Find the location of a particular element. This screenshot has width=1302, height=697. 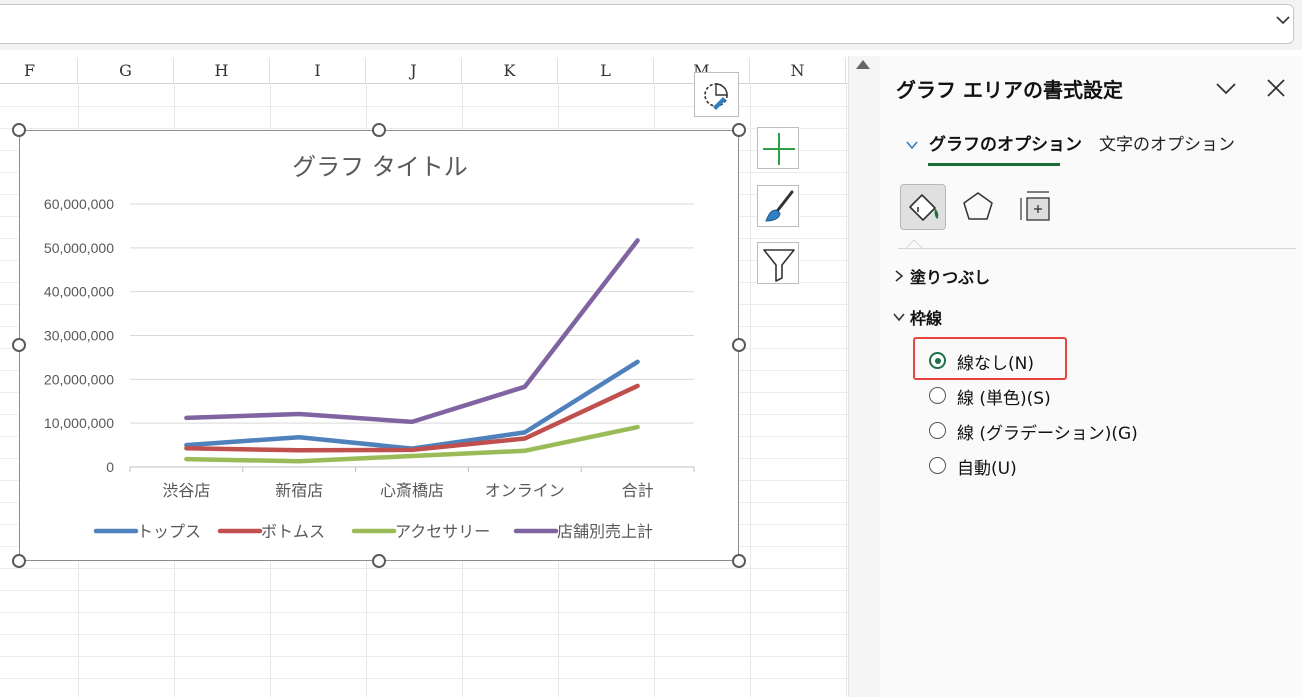

column-header-i: I is located at coordinates (318, 71).